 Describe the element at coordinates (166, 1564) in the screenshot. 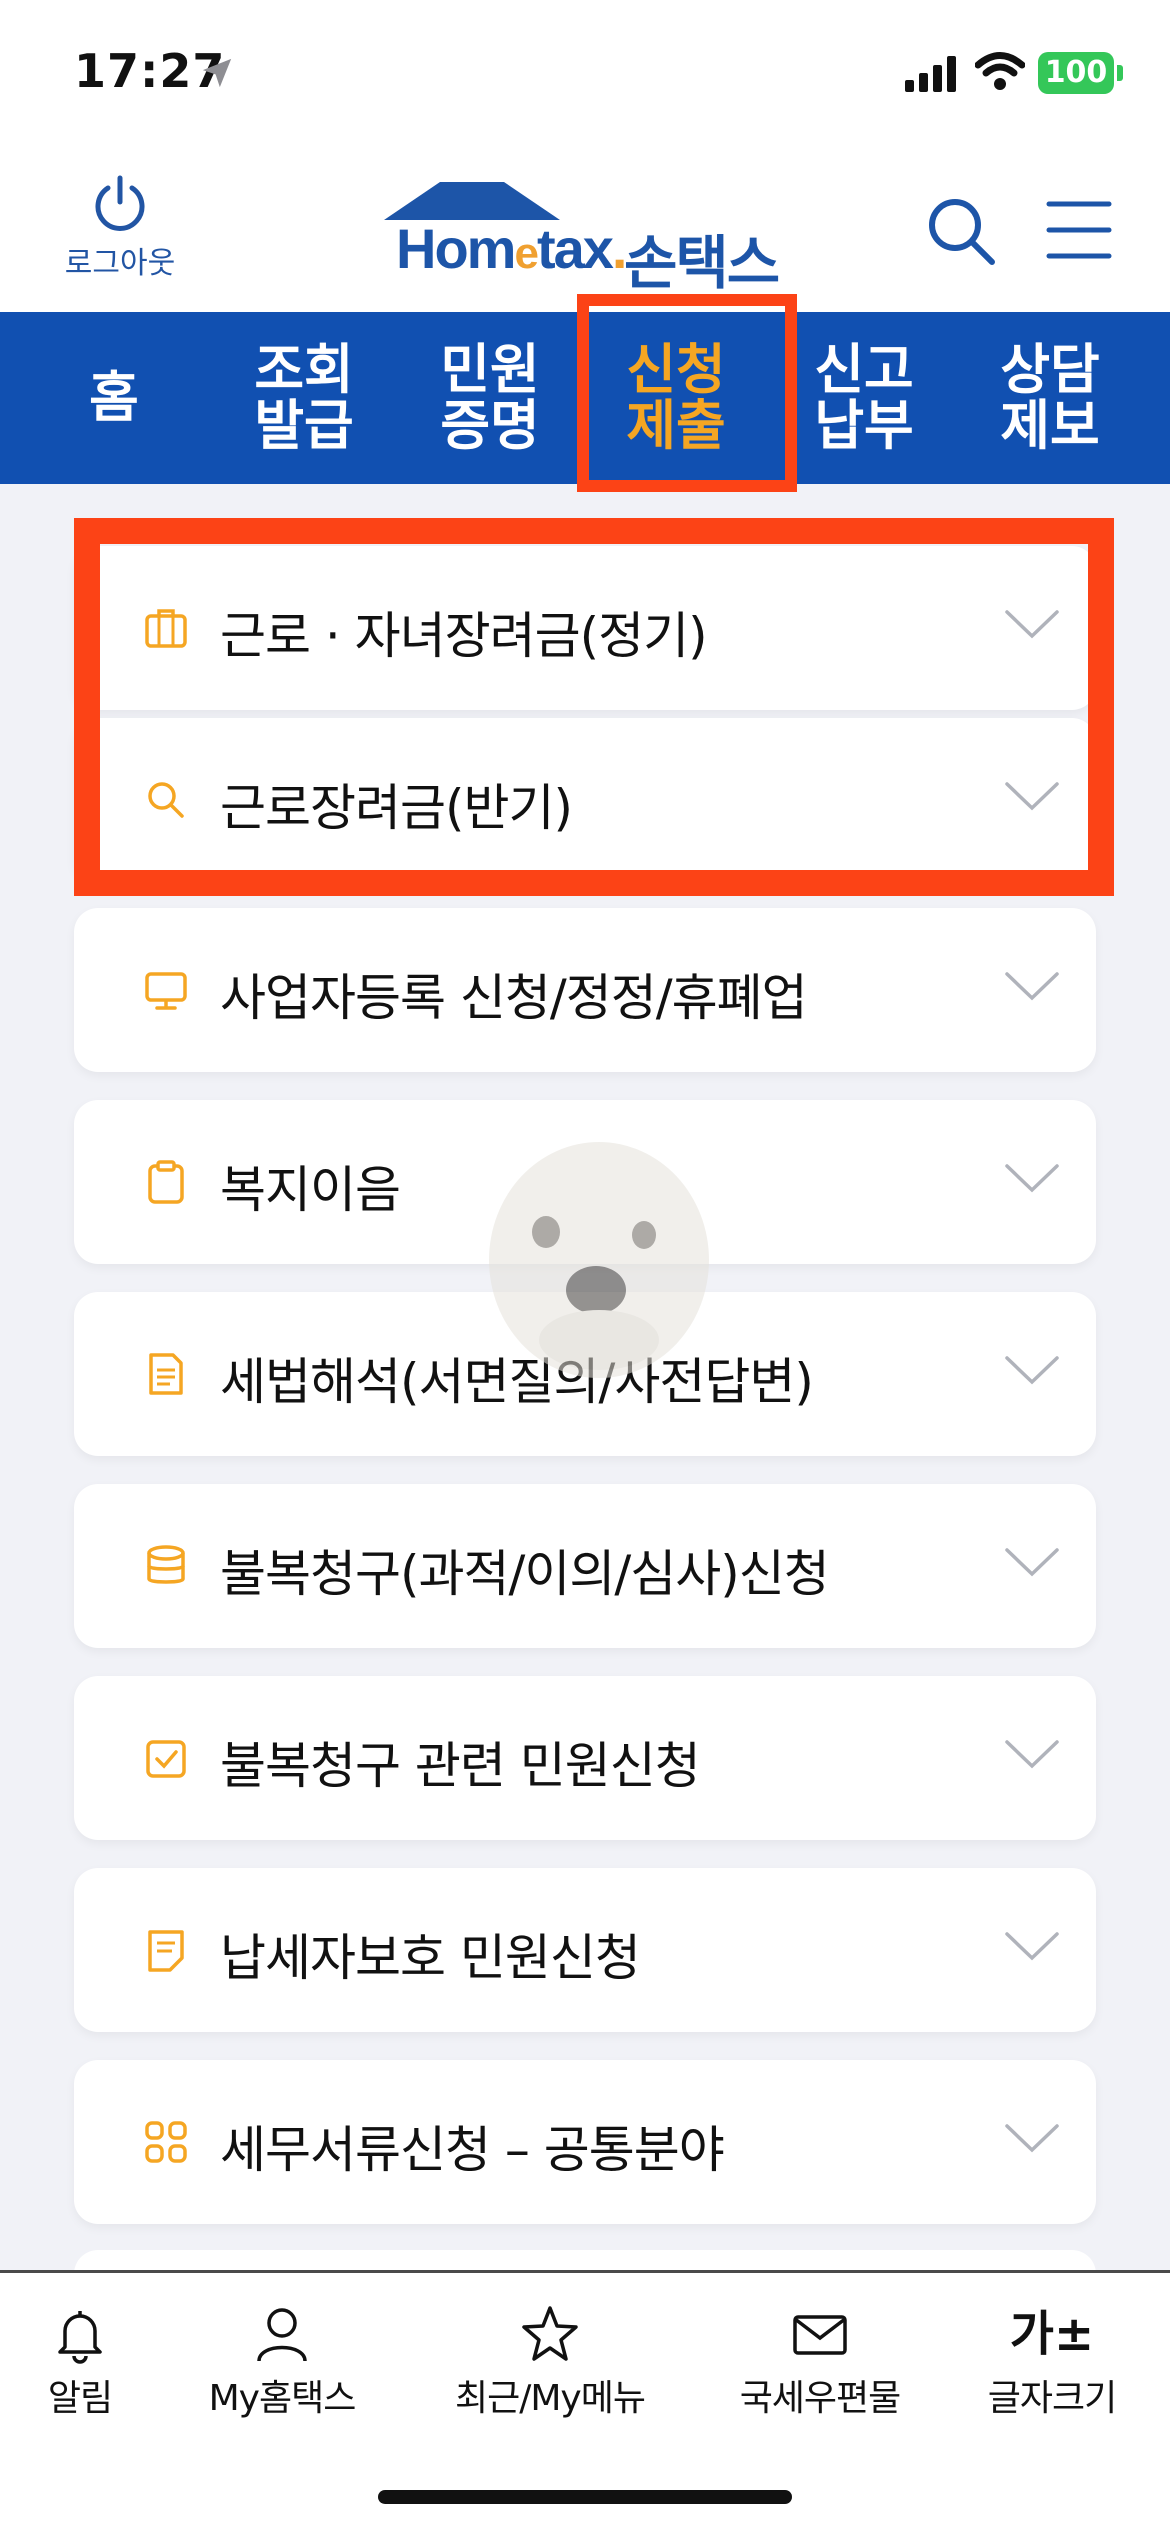

I see `database-icon` at that location.